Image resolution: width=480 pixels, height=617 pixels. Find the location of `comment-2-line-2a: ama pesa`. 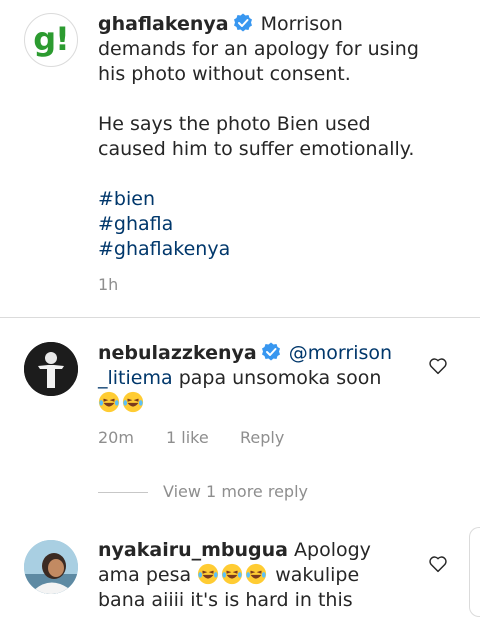

comment-2-line-2a: ama pesa is located at coordinates (145, 575).